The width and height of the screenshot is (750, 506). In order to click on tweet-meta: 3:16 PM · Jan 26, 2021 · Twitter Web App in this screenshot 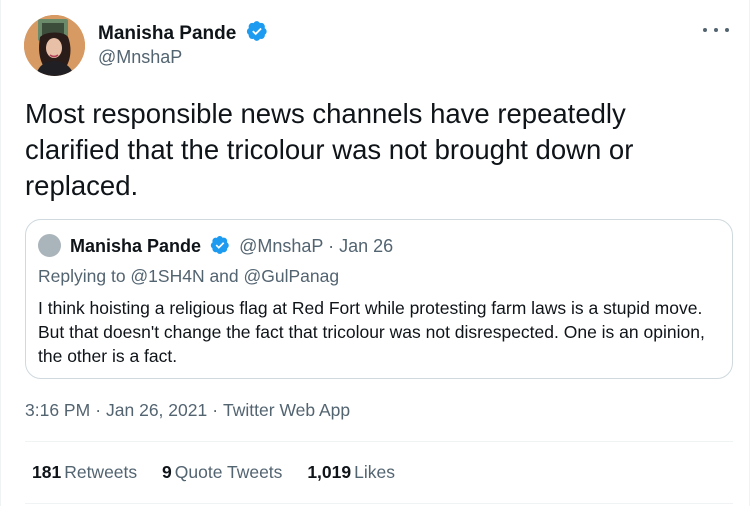, I will do `click(187, 410)`.